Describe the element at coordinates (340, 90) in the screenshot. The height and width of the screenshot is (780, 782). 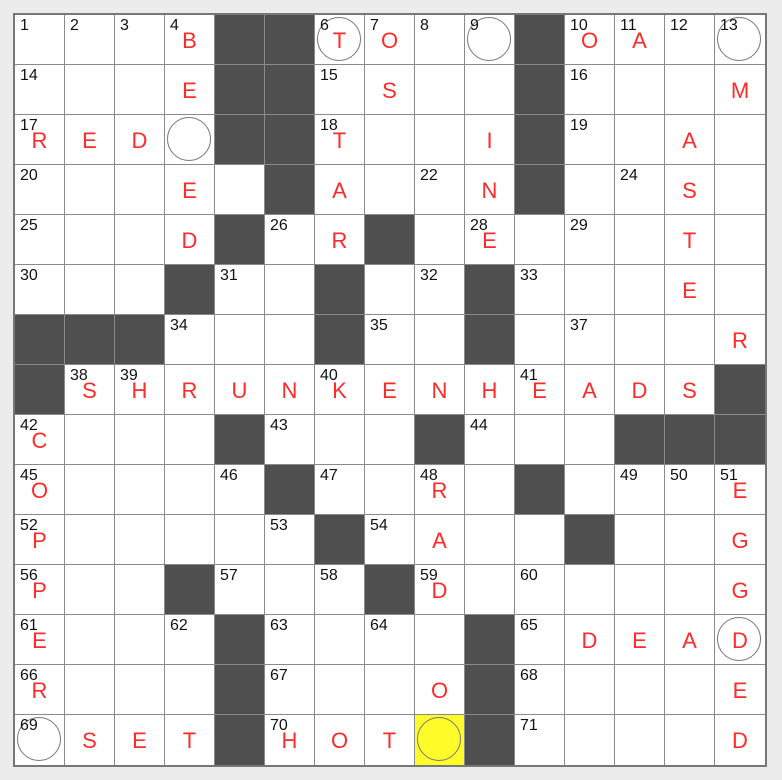
I see `grid-cell: 15` at that location.